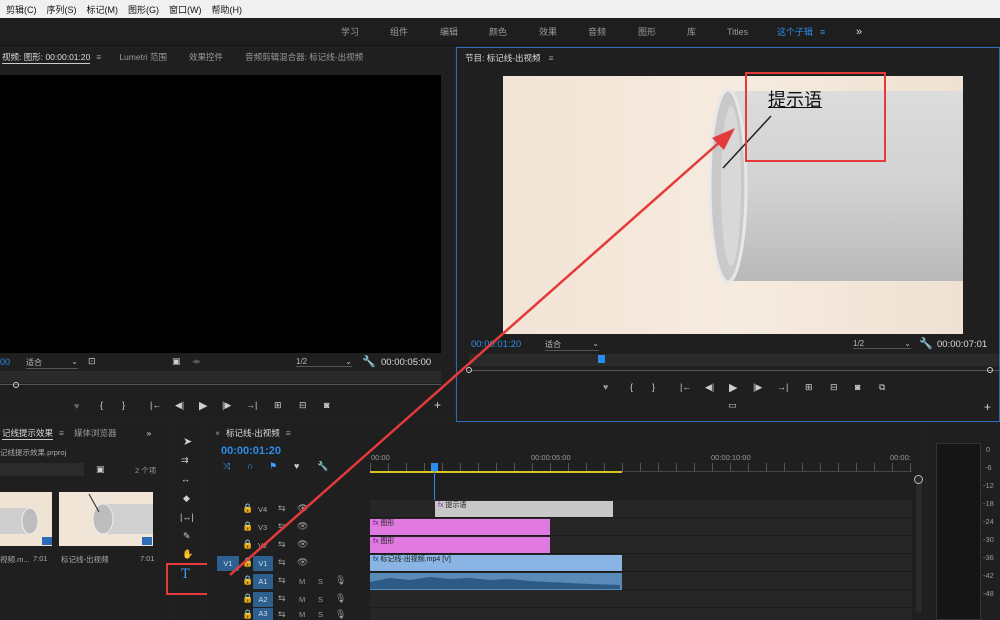 This screenshot has height=620, width=1000. I want to click on clip-v2-graphic: fx 图形, so click(460, 545).